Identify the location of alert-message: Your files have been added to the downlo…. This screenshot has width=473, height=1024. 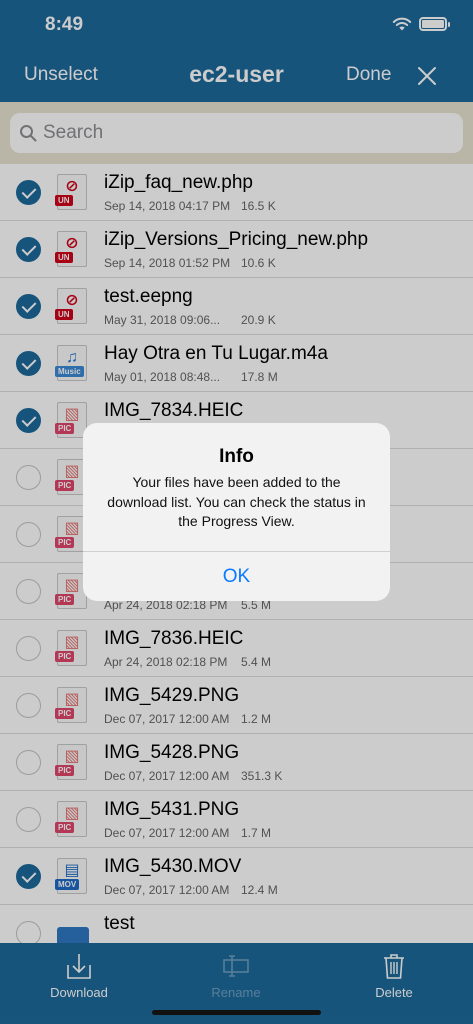
(236, 501).